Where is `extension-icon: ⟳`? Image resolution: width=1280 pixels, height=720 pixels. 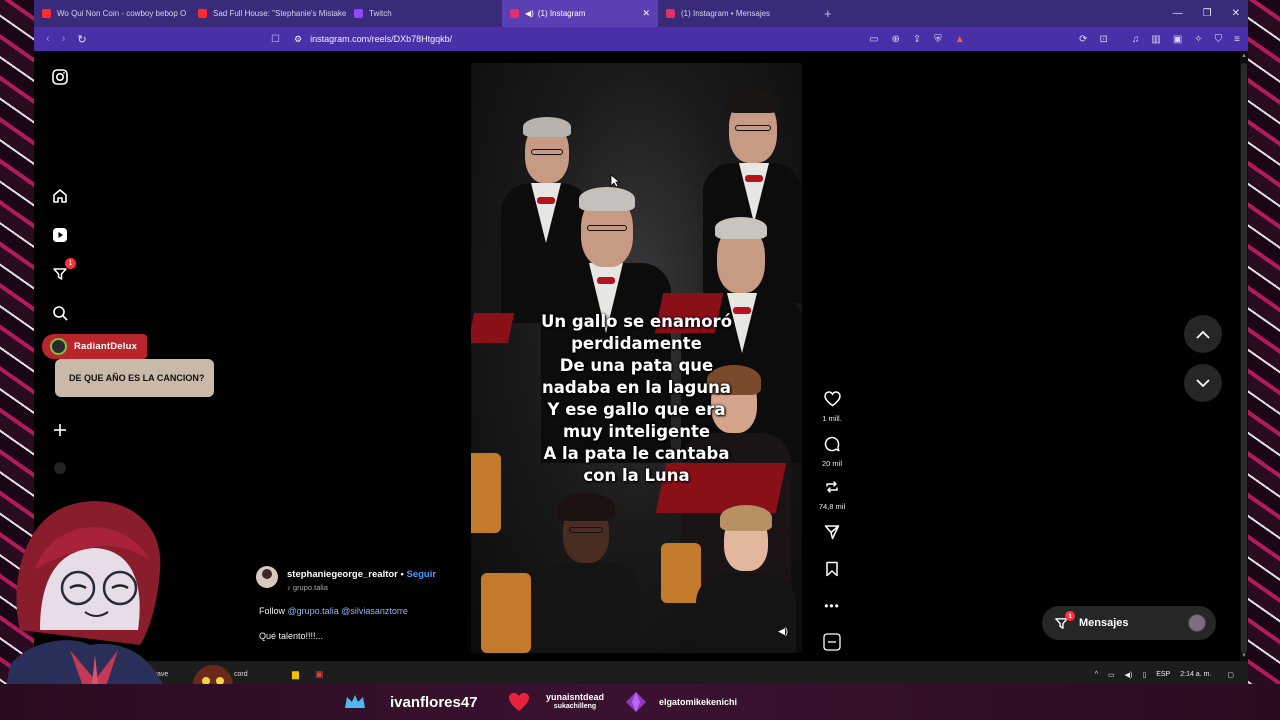 extension-icon: ⟳ is located at coordinates (1083, 39).